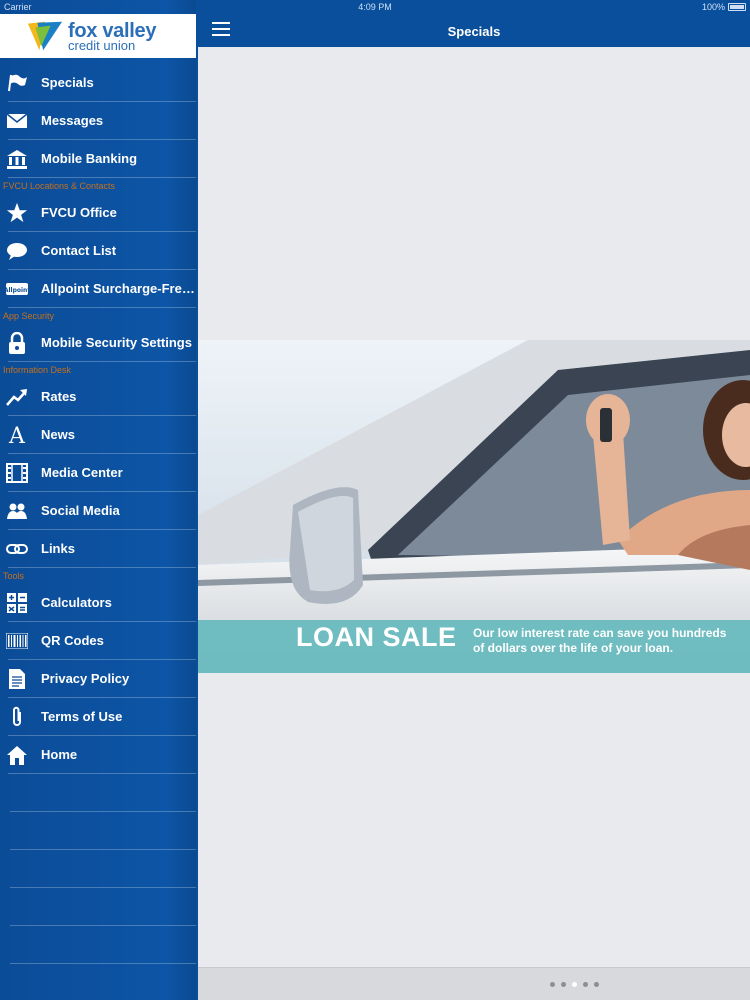  What do you see at coordinates (17, 397) in the screenshot?
I see `trend-up-icon` at bounding box center [17, 397].